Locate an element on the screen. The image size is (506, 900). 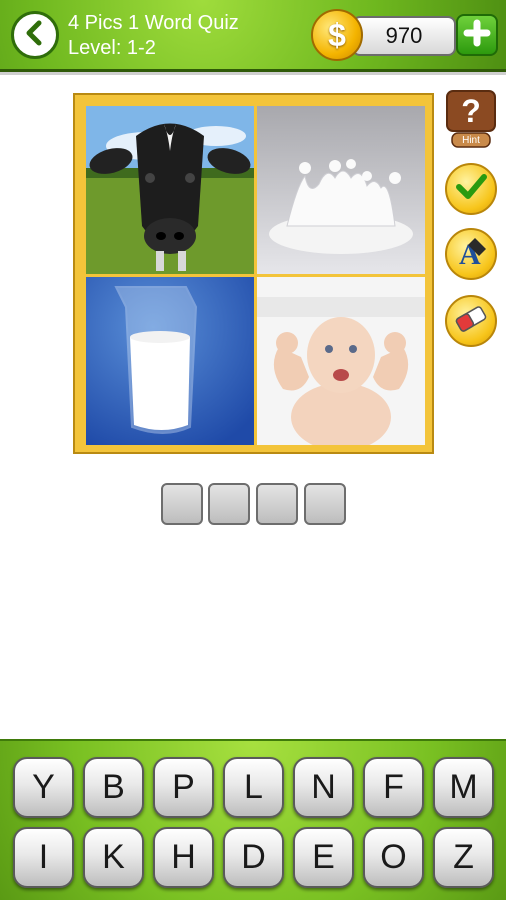
letter-key: E is located at coordinates (323, 857).